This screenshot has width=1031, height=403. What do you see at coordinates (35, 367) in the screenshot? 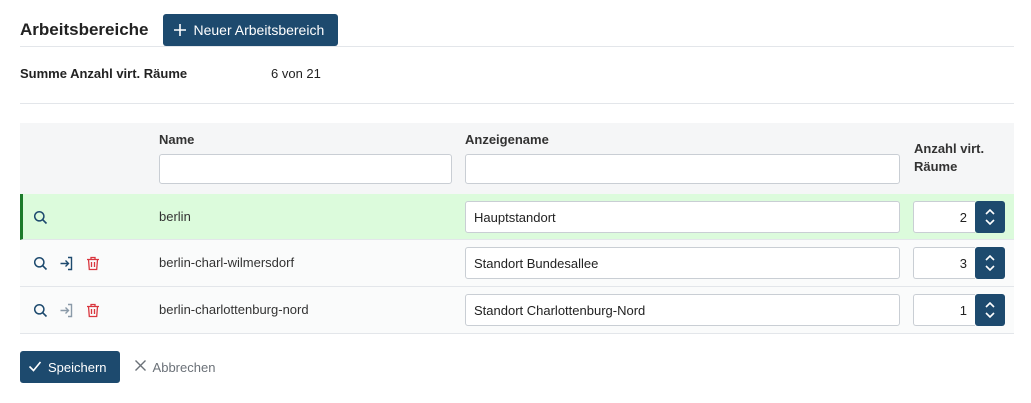
I see `check-icon` at bounding box center [35, 367].